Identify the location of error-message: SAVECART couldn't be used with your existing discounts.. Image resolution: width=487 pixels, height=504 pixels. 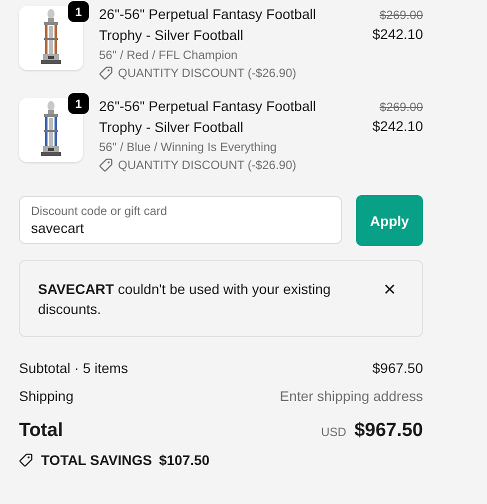
(185, 299).